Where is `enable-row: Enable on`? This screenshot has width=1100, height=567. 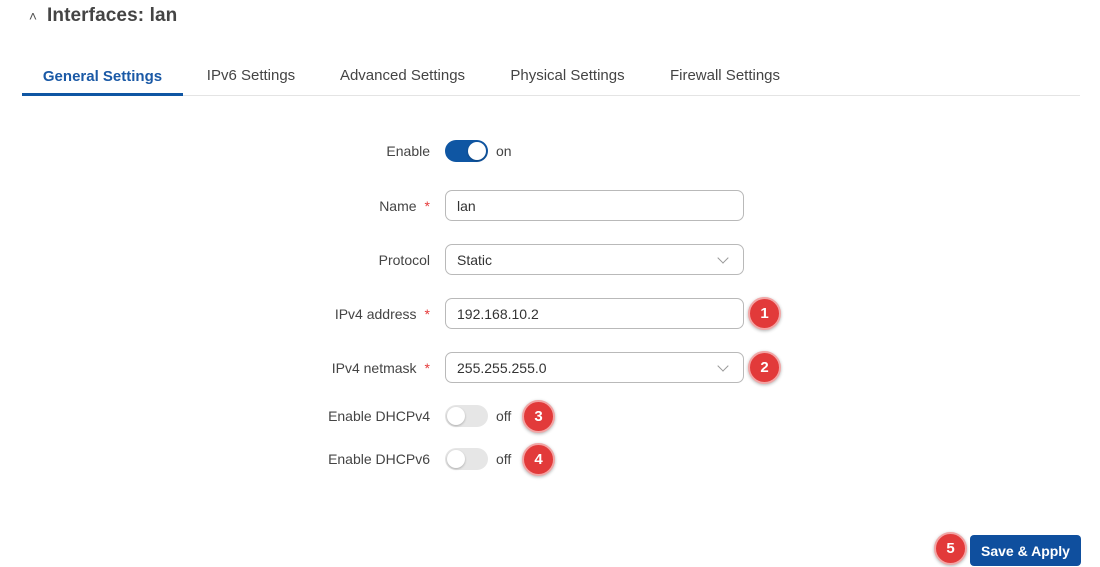
enable-row: Enable on is located at coordinates (550, 151).